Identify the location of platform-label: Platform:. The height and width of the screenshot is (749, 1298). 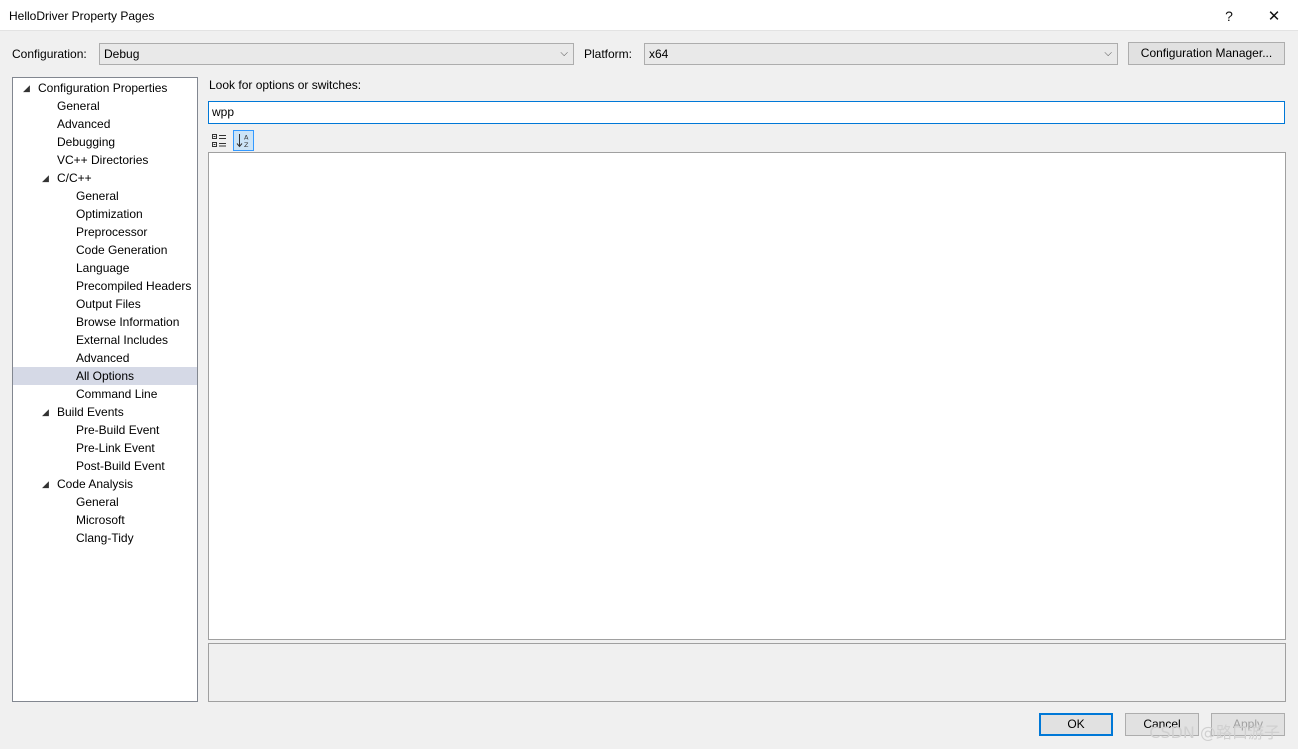
(608, 54).